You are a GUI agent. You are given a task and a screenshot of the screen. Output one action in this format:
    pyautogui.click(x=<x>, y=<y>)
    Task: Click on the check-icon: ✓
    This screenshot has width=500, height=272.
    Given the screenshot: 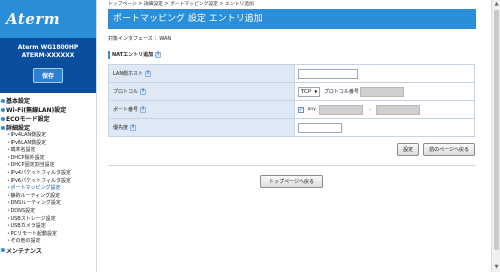 What is the action you would take?
    pyautogui.click(x=301, y=109)
    